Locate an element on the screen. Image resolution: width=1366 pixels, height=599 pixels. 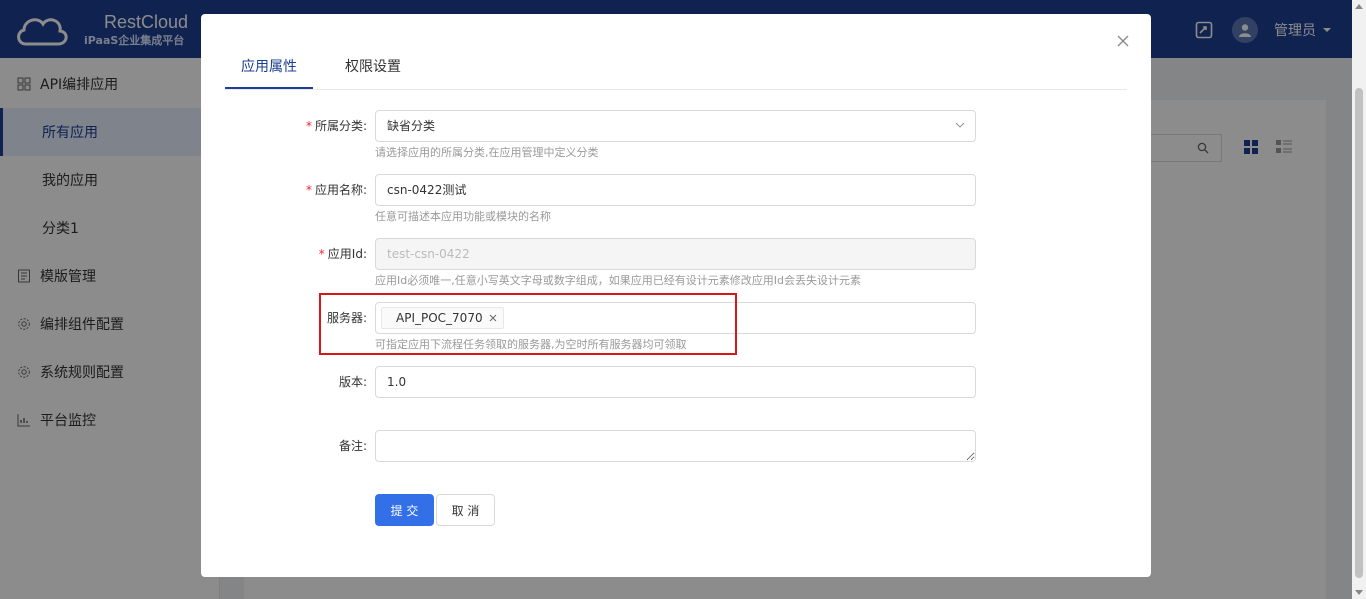
category-label: * 所属分类: is located at coordinates (336, 126).